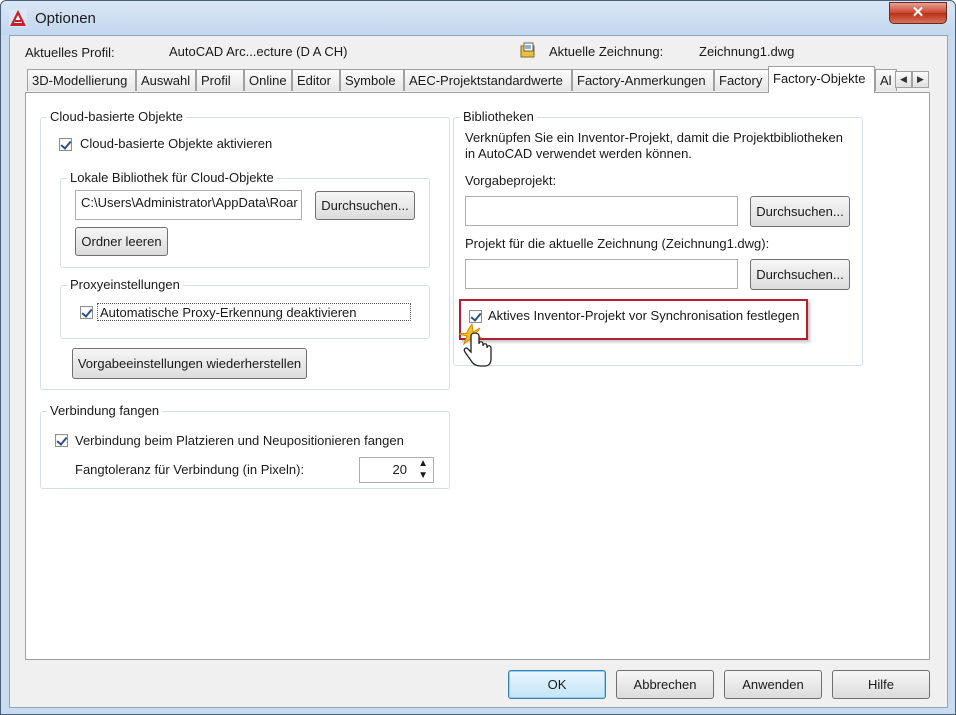 This screenshot has width=956, height=715. I want to click on stepper-up-icon: ▲, so click(423, 463).